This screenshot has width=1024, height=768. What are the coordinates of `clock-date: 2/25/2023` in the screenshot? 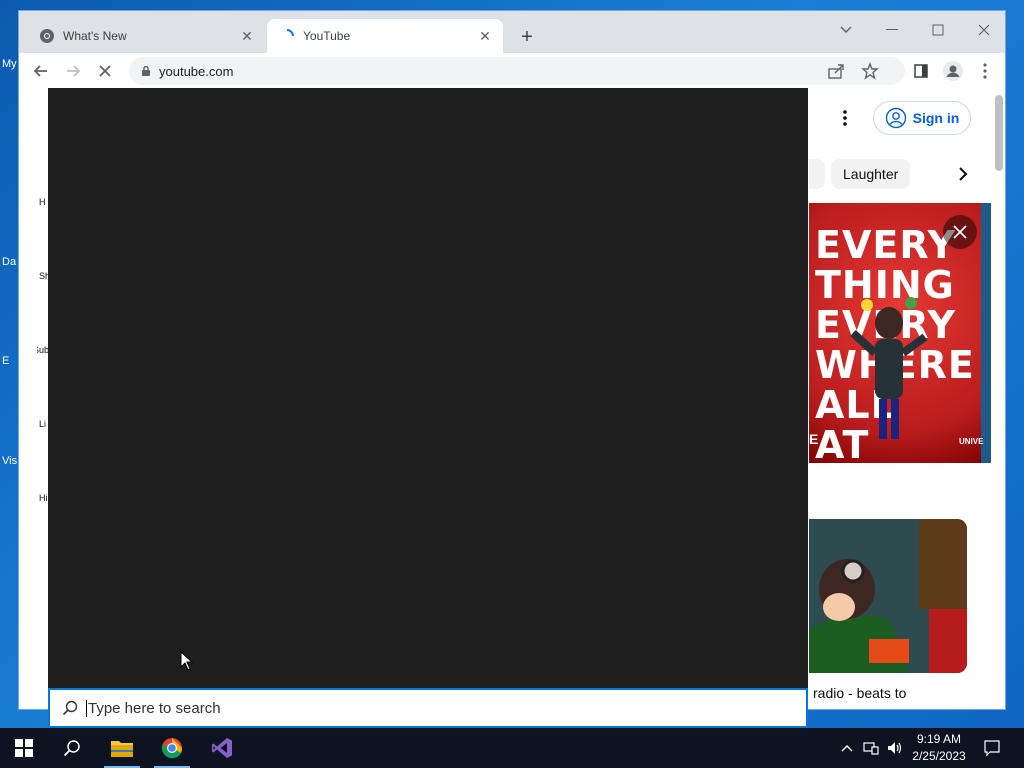 It's located at (939, 756).